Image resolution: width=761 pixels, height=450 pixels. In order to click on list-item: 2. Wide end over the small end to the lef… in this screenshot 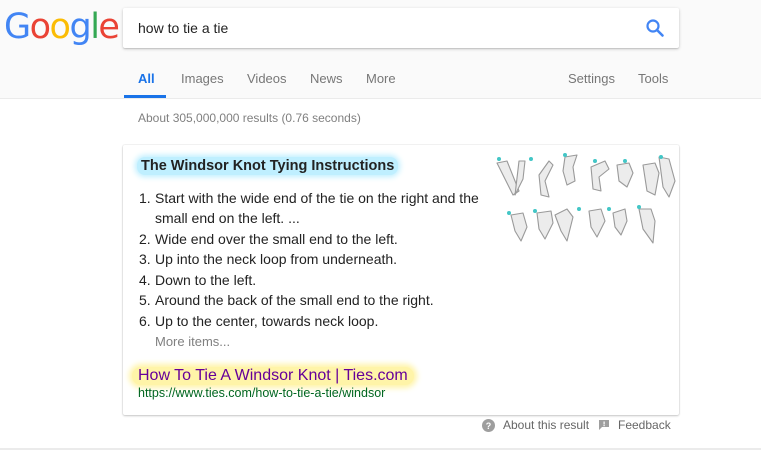, I will do `click(311, 239)`.